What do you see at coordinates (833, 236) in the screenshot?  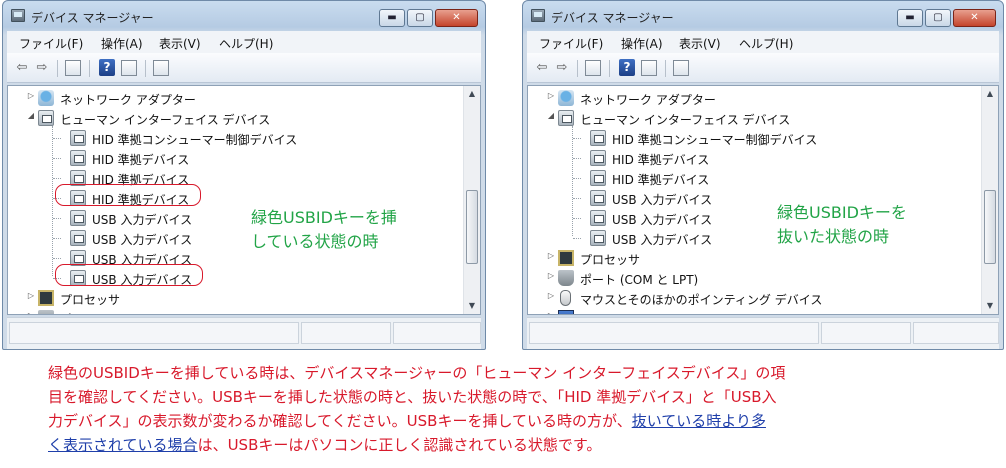 I see `note-line: 抜いた状態の時` at bounding box center [833, 236].